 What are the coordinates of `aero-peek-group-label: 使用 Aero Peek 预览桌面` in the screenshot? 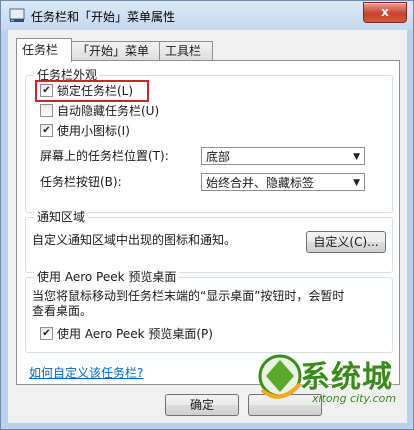 It's located at (107, 277).